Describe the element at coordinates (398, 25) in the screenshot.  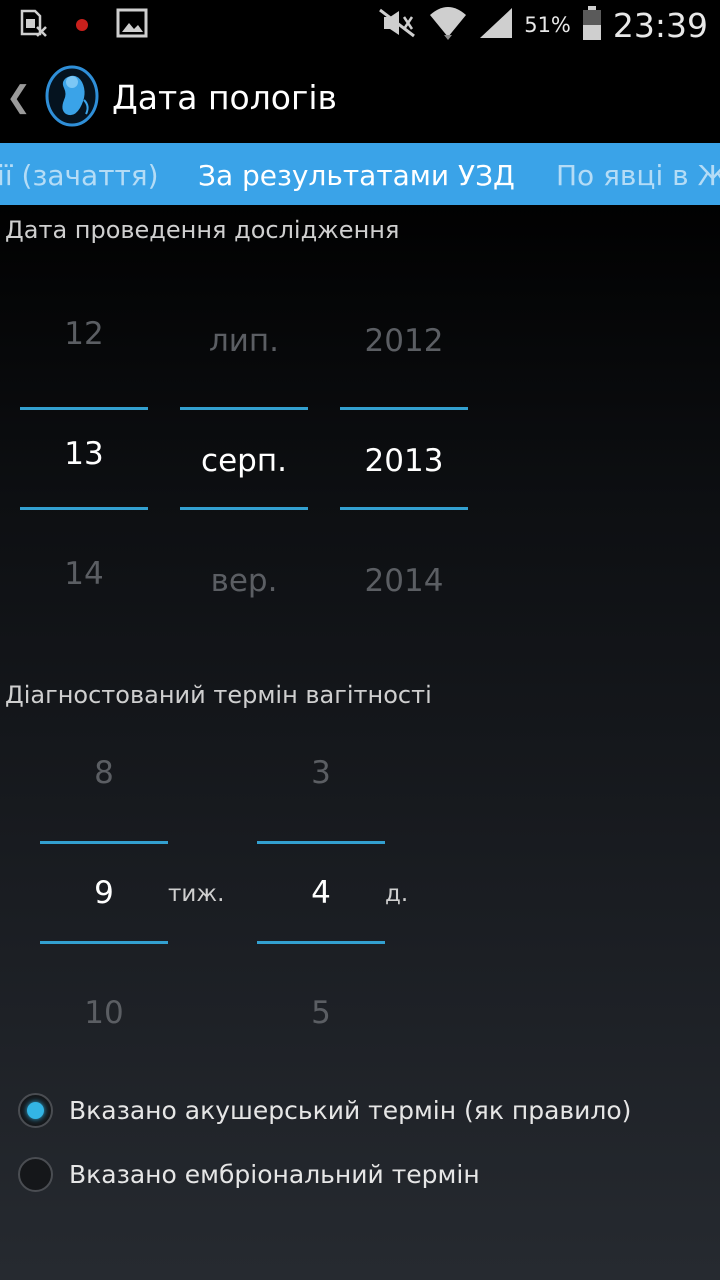
I see `mute-icon` at that location.